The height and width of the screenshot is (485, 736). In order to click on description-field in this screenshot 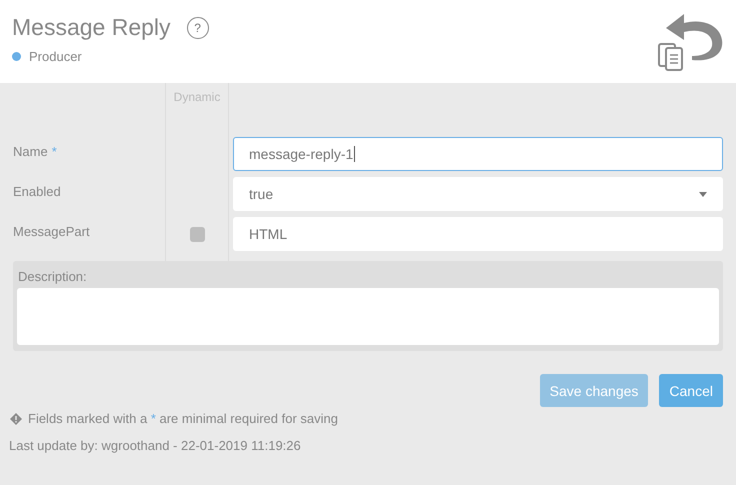, I will do `click(368, 316)`.